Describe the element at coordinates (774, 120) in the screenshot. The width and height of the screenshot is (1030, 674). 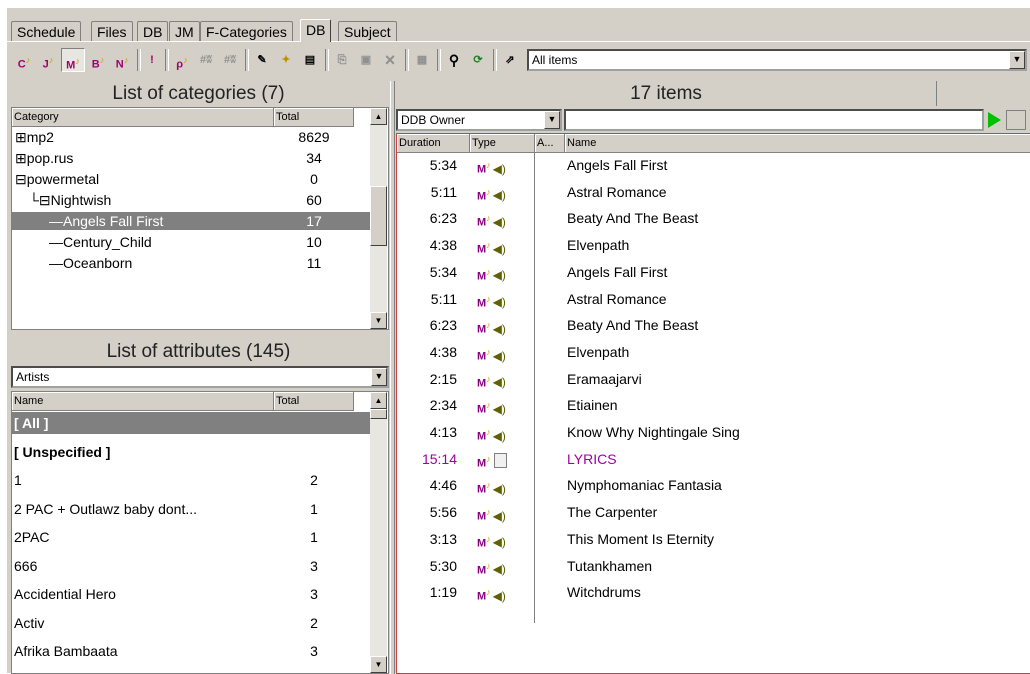
I see `filter-text-input` at that location.